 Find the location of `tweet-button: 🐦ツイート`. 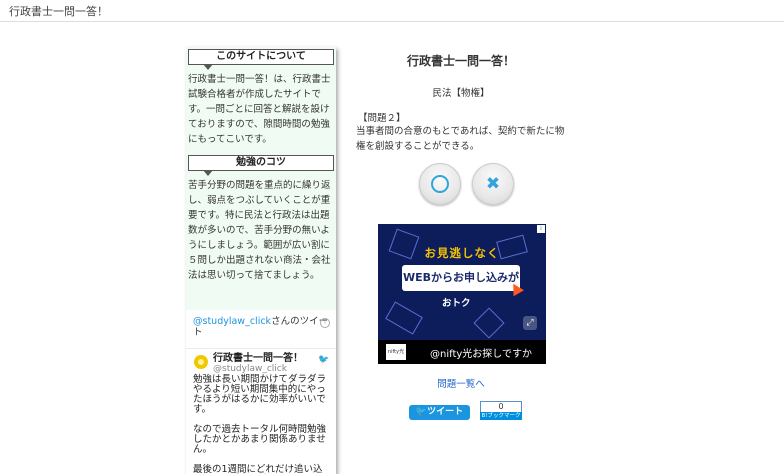

tweet-button: 🐦ツイート is located at coordinates (439, 412).